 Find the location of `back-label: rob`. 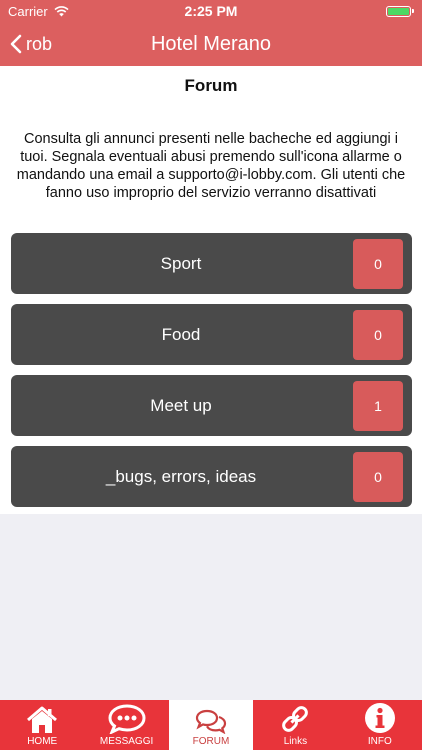

back-label: rob is located at coordinates (39, 43).